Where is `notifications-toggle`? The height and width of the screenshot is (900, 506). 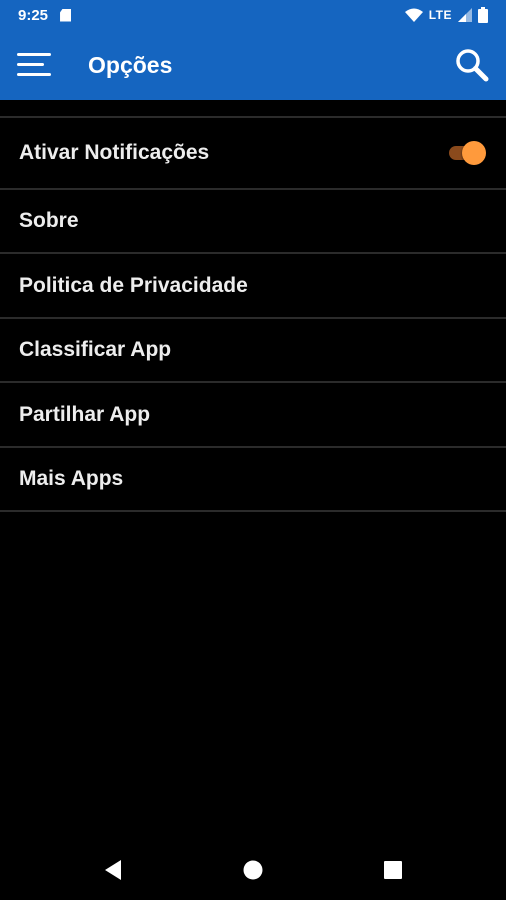 notifications-toggle is located at coordinates (467, 153).